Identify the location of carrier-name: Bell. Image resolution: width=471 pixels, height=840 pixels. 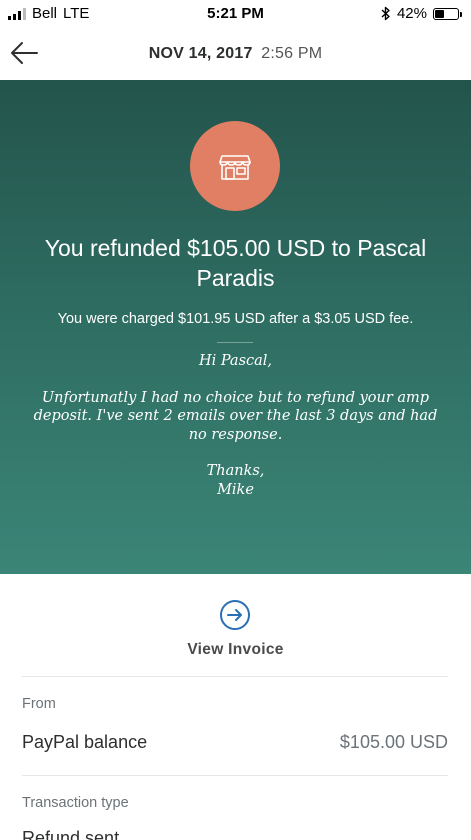
(45, 13).